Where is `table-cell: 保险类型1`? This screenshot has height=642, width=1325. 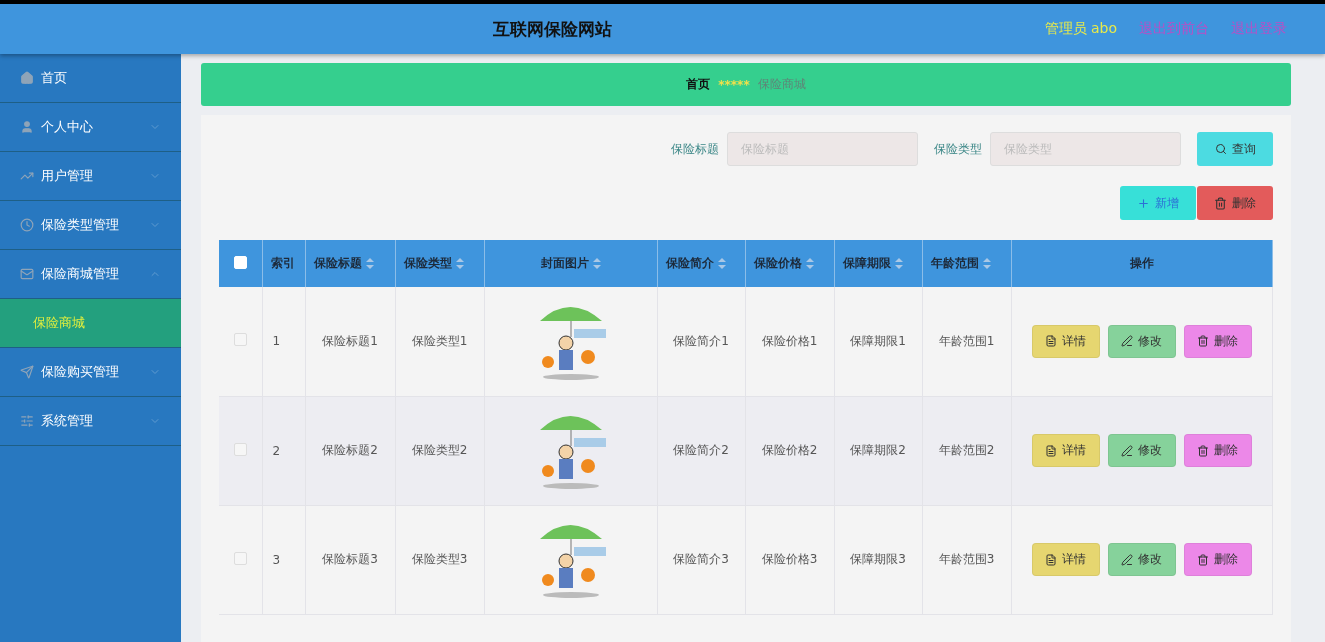 table-cell: 保险类型1 is located at coordinates (439, 340).